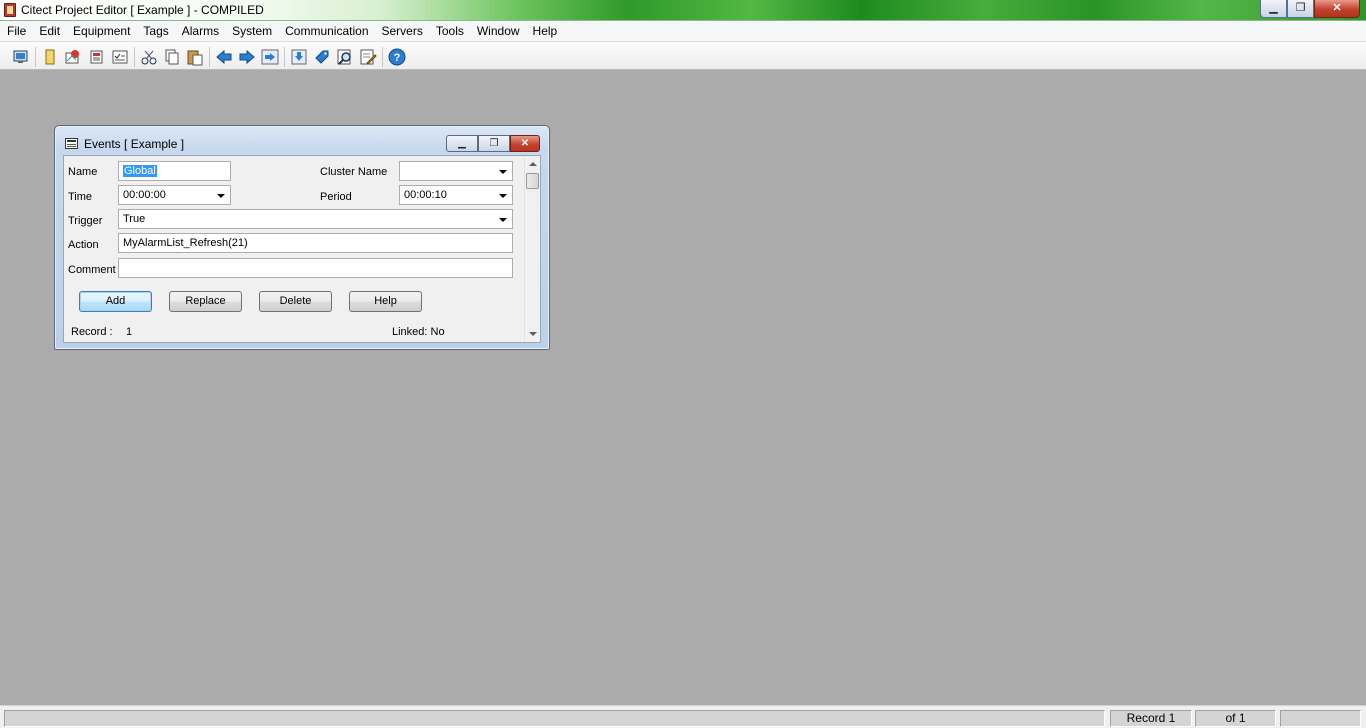 Image resolution: width=1366 pixels, height=728 pixels. Describe the element at coordinates (247, 57) in the screenshot. I see `forward-arrow-icon` at that location.